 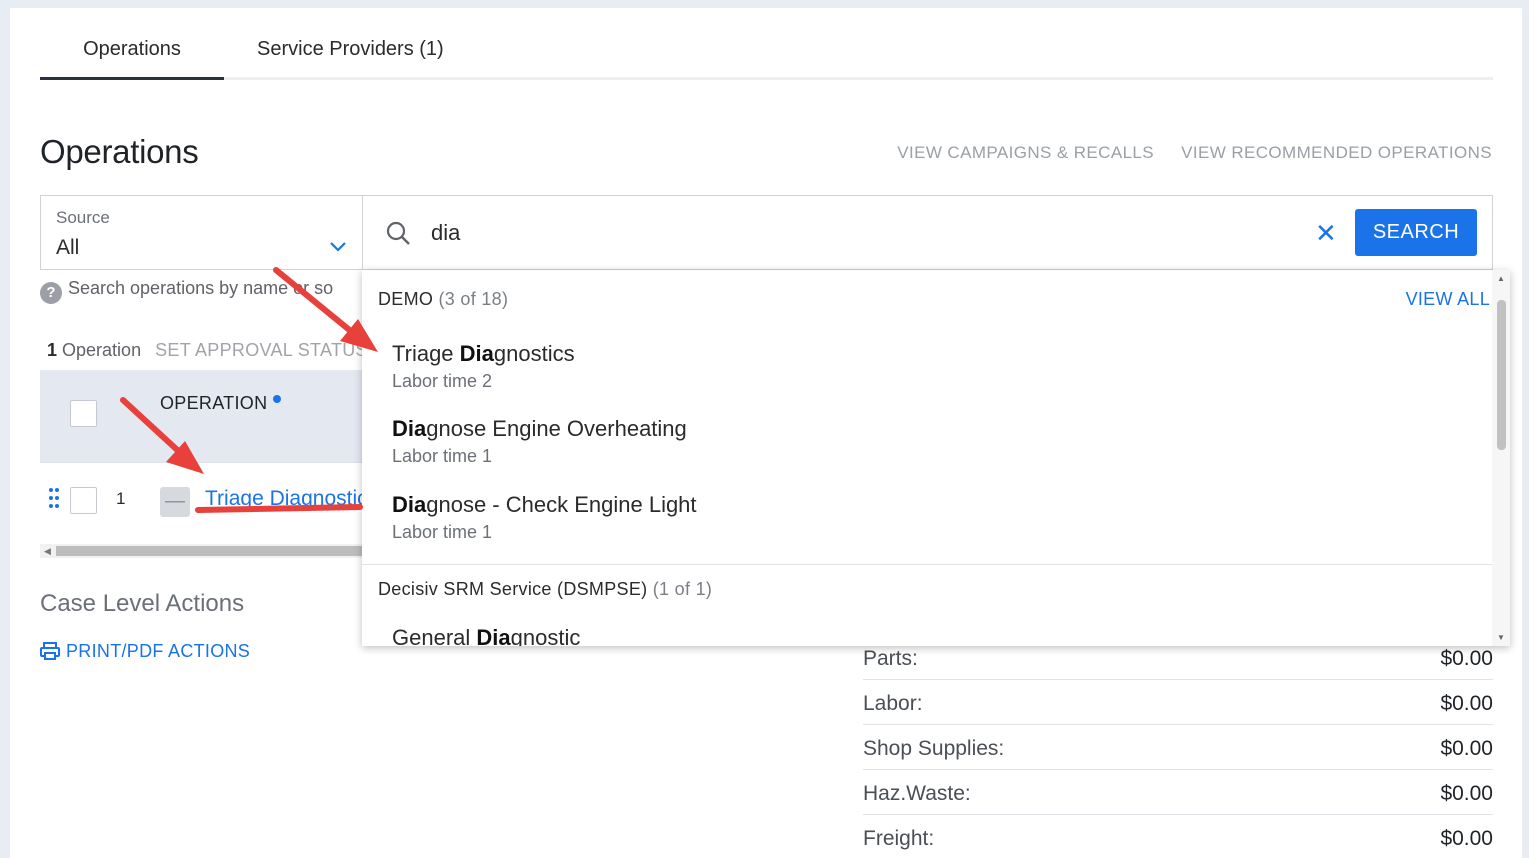 I want to click on column-header-operation: OPERATION, so click(x=221, y=403).